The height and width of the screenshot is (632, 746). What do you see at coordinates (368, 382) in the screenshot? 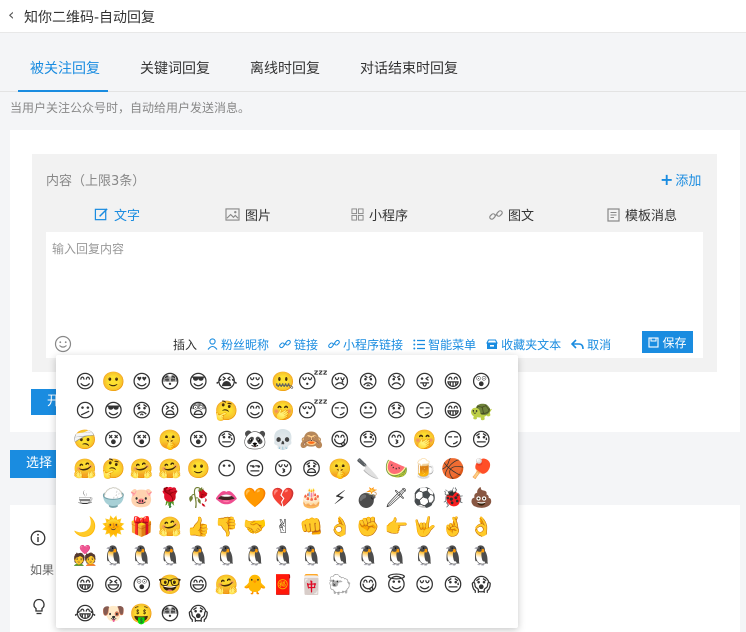
I see `emoji-item: 😡` at bounding box center [368, 382].